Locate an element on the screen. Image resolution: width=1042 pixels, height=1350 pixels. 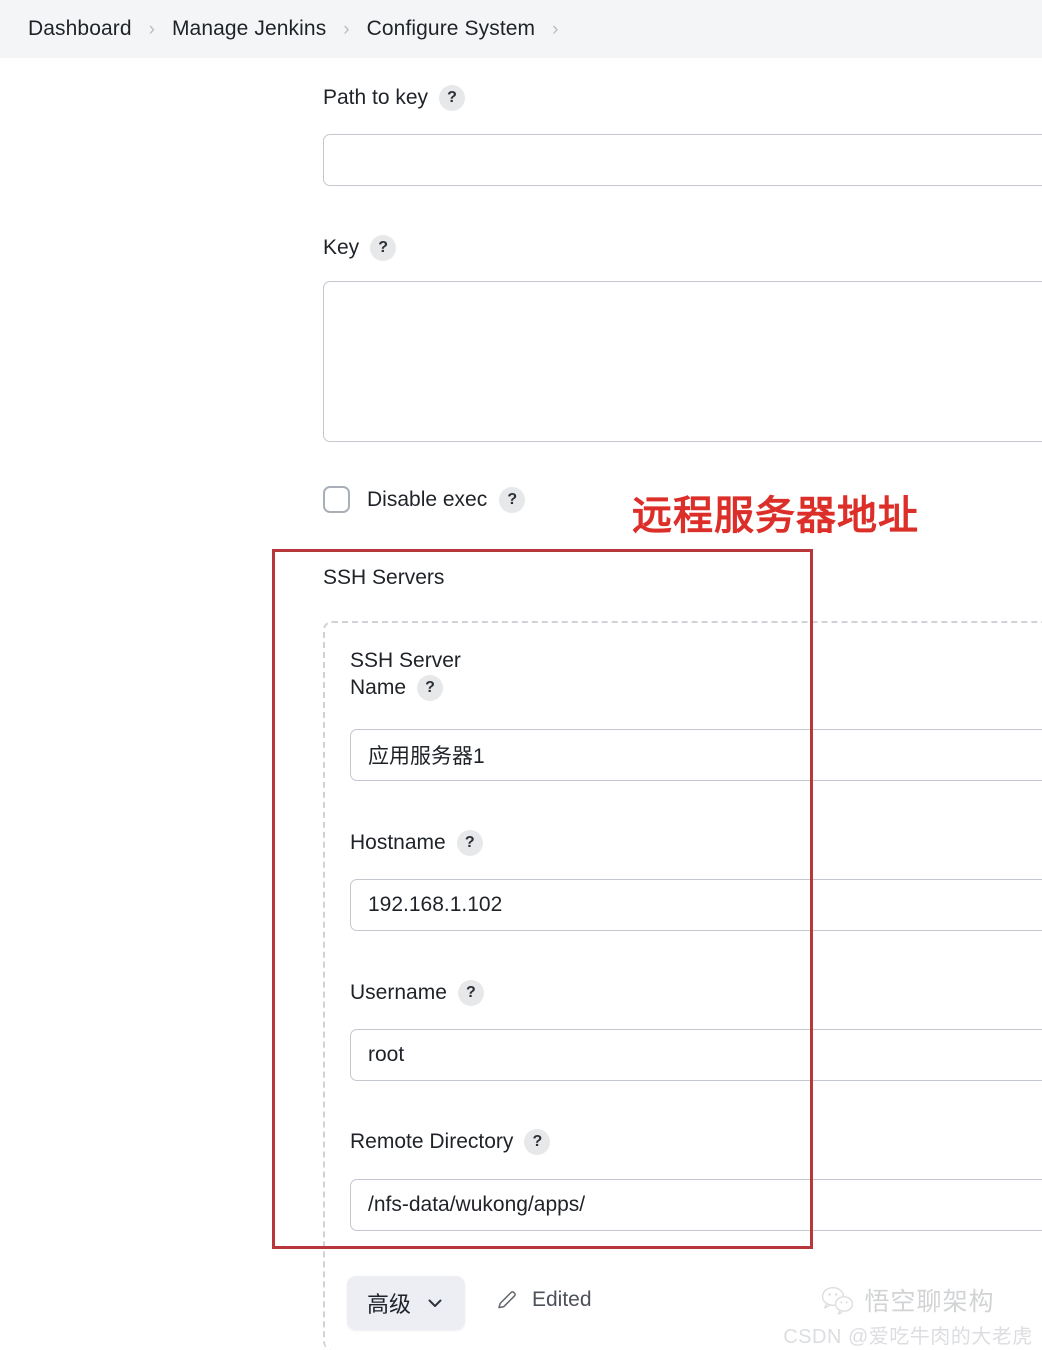
edited-status: Edited is located at coordinates (543, 1300).